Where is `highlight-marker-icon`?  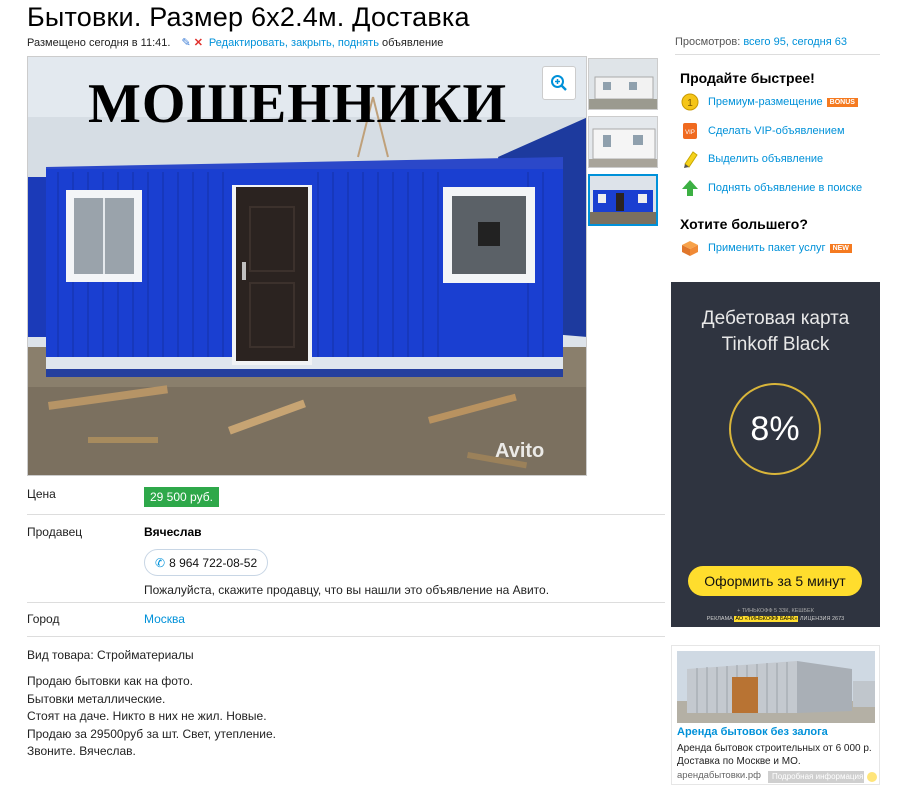
highlight-marker-icon is located at coordinates (690, 159).